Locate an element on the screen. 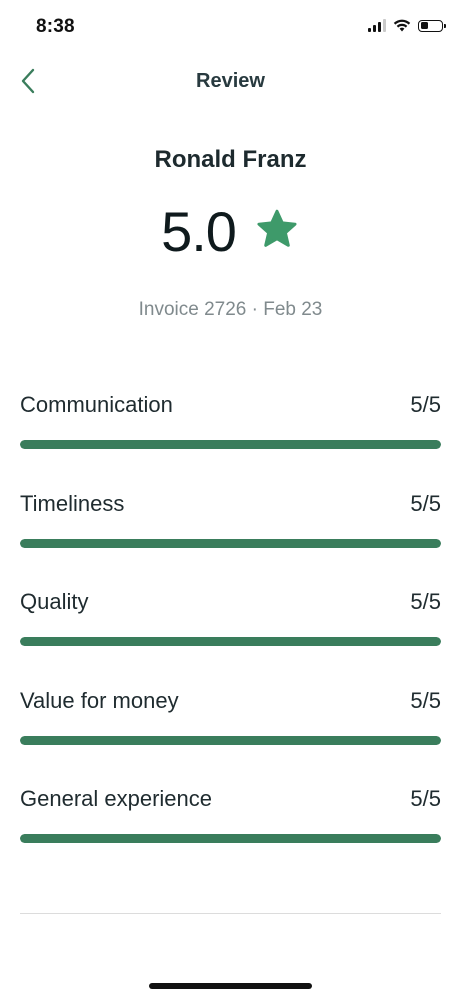  status-bar: 8:38 is located at coordinates (230, 28).